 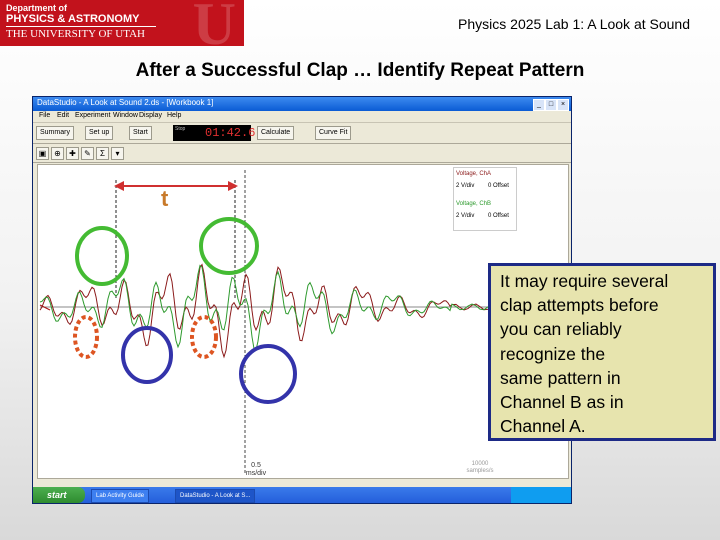 I want to click on pattern-circle-green-b, so click(x=229, y=246).